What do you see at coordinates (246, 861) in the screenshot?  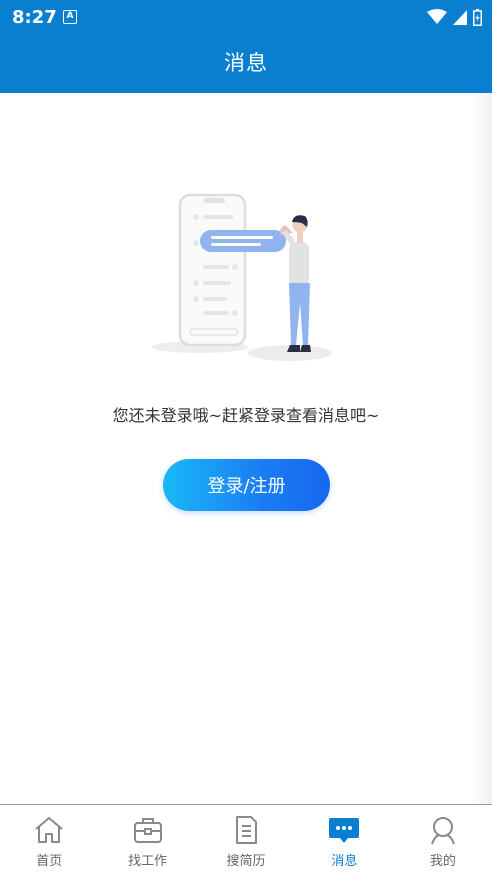 I see `tab-search-resume-label: 搜简历` at bounding box center [246, 861].